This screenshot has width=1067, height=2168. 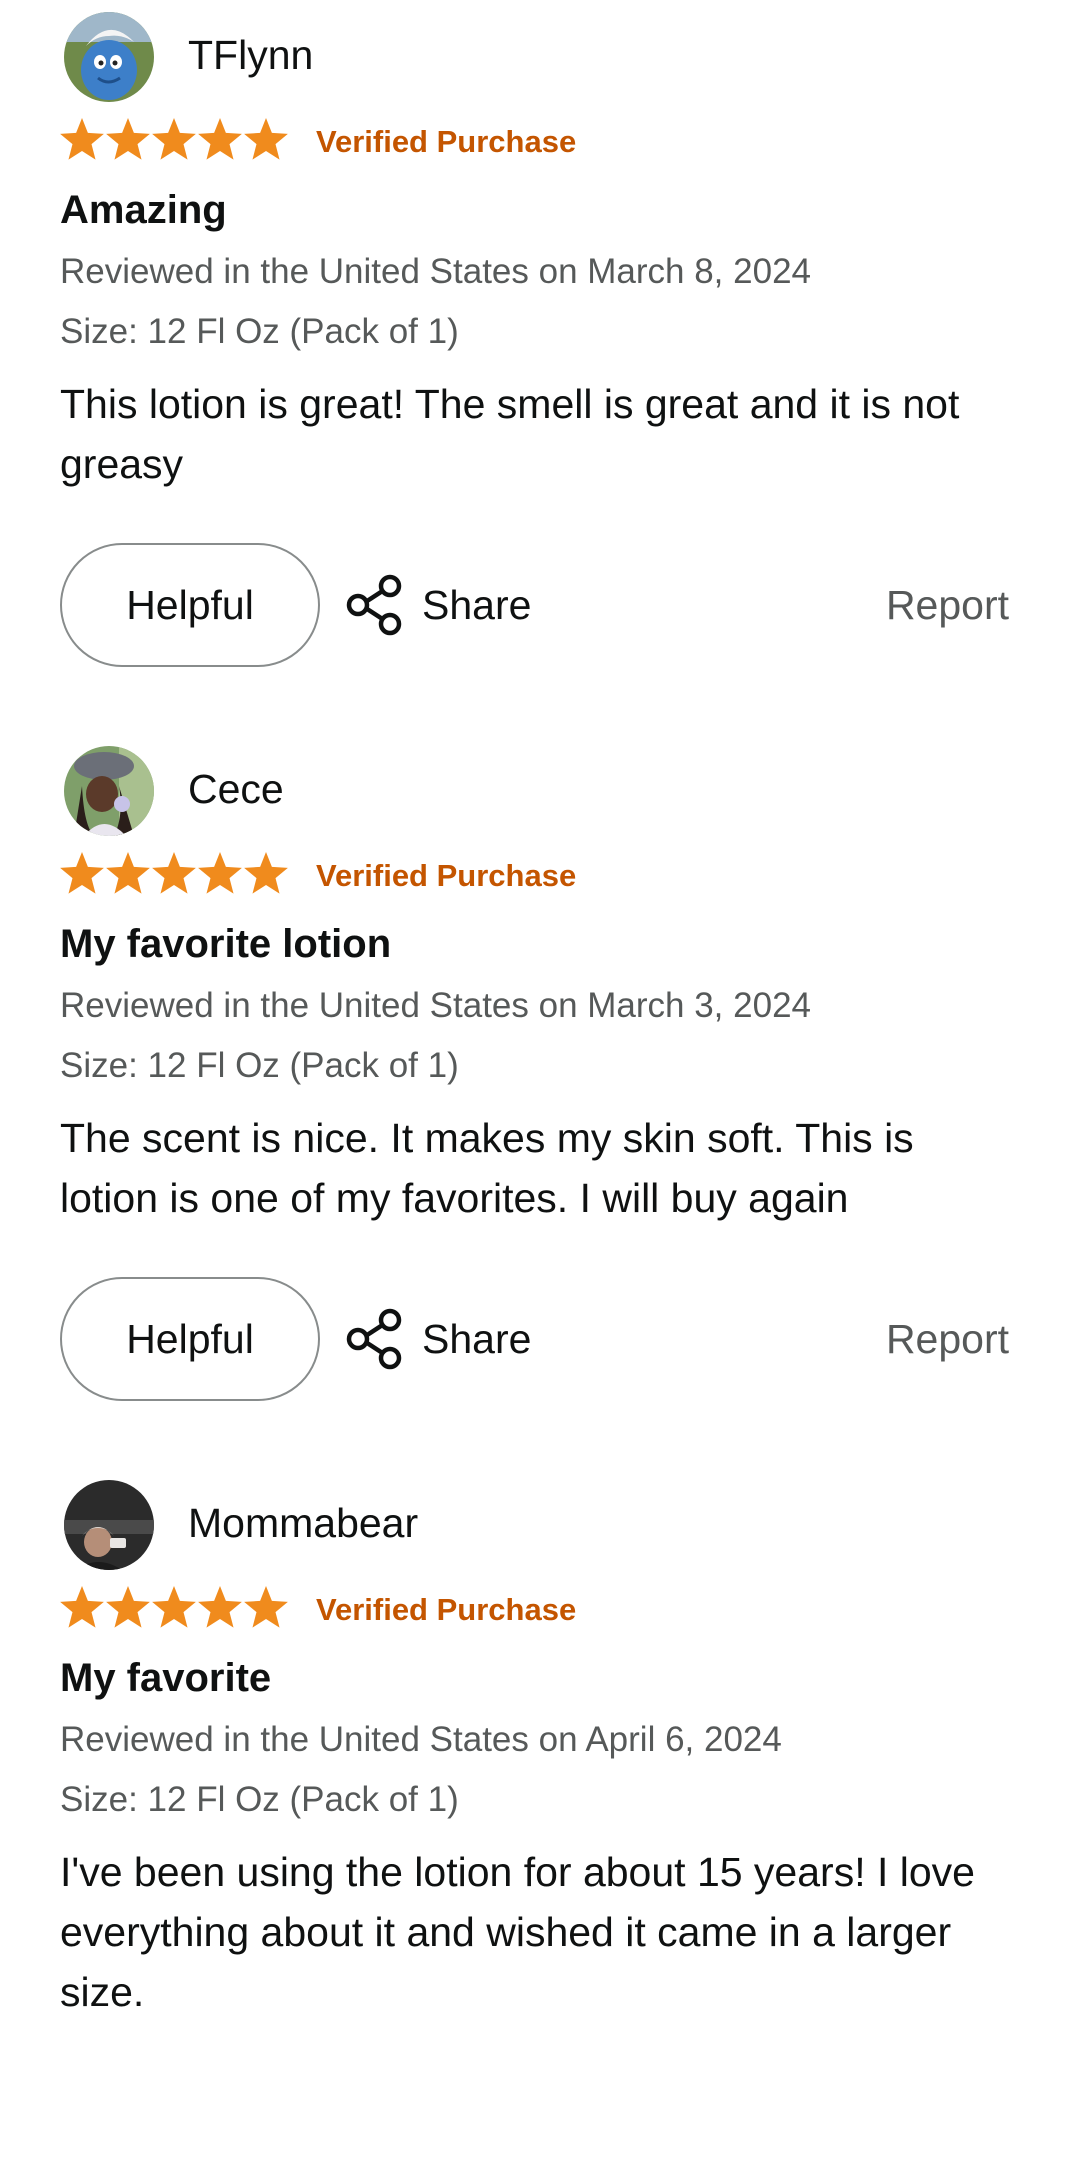 I want to click on review-title: My favorite, so click(x=166, y=1678).